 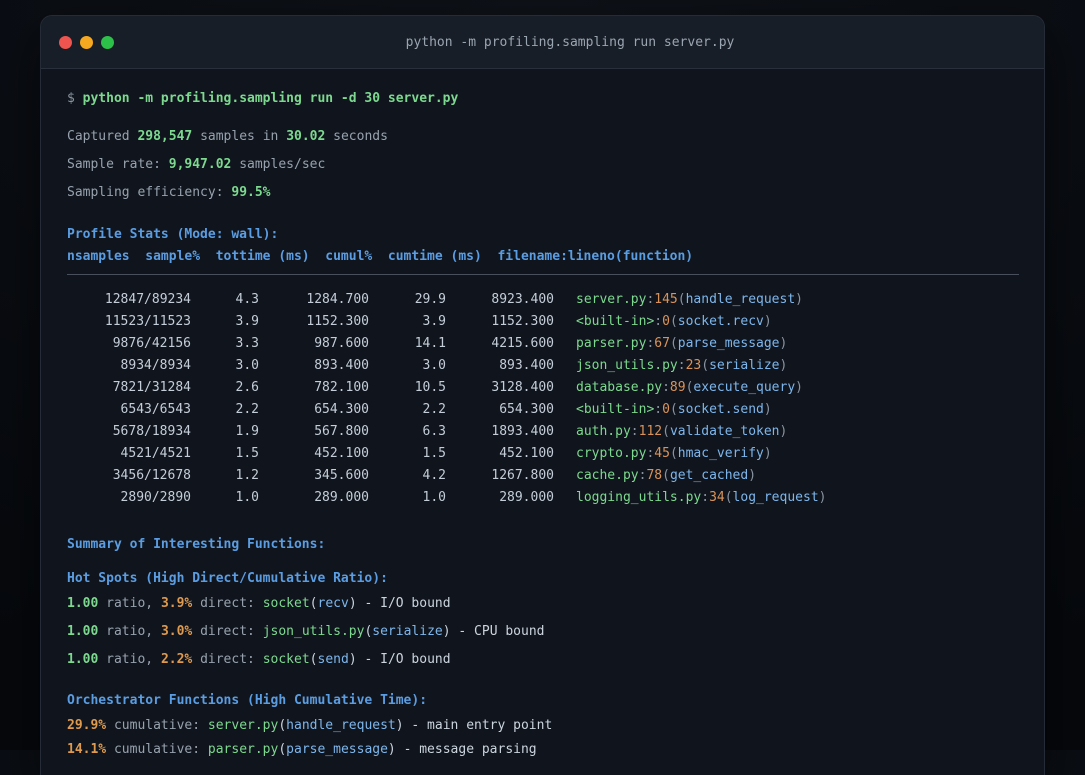 I want to click on function-name: socket.recv, so click(x=720, y=321).